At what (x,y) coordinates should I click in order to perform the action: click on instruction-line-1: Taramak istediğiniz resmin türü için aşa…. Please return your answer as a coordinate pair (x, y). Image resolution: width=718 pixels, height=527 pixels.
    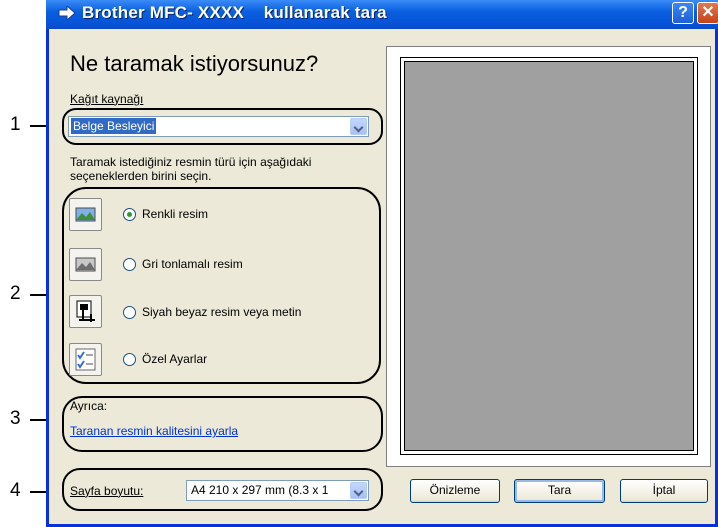
    Looking at the image, I should click on (191, 162).